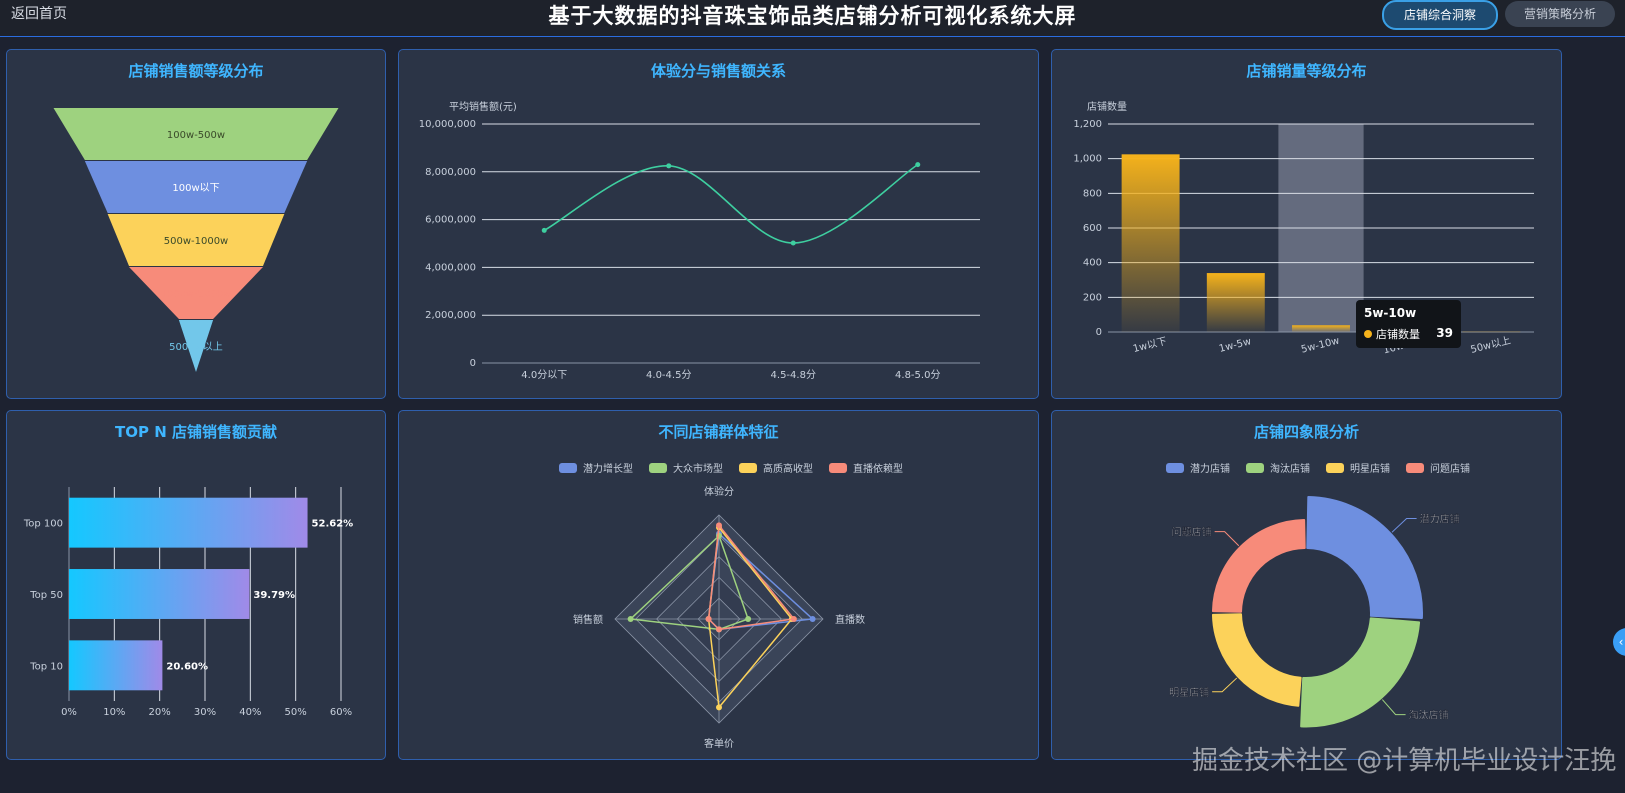 This screenshot has height=793, width=1625. What do you see at coordinates (196, 135) in the screenshot?
I see `funnel-label: 100w-500w` at bounding box center [196, 135].